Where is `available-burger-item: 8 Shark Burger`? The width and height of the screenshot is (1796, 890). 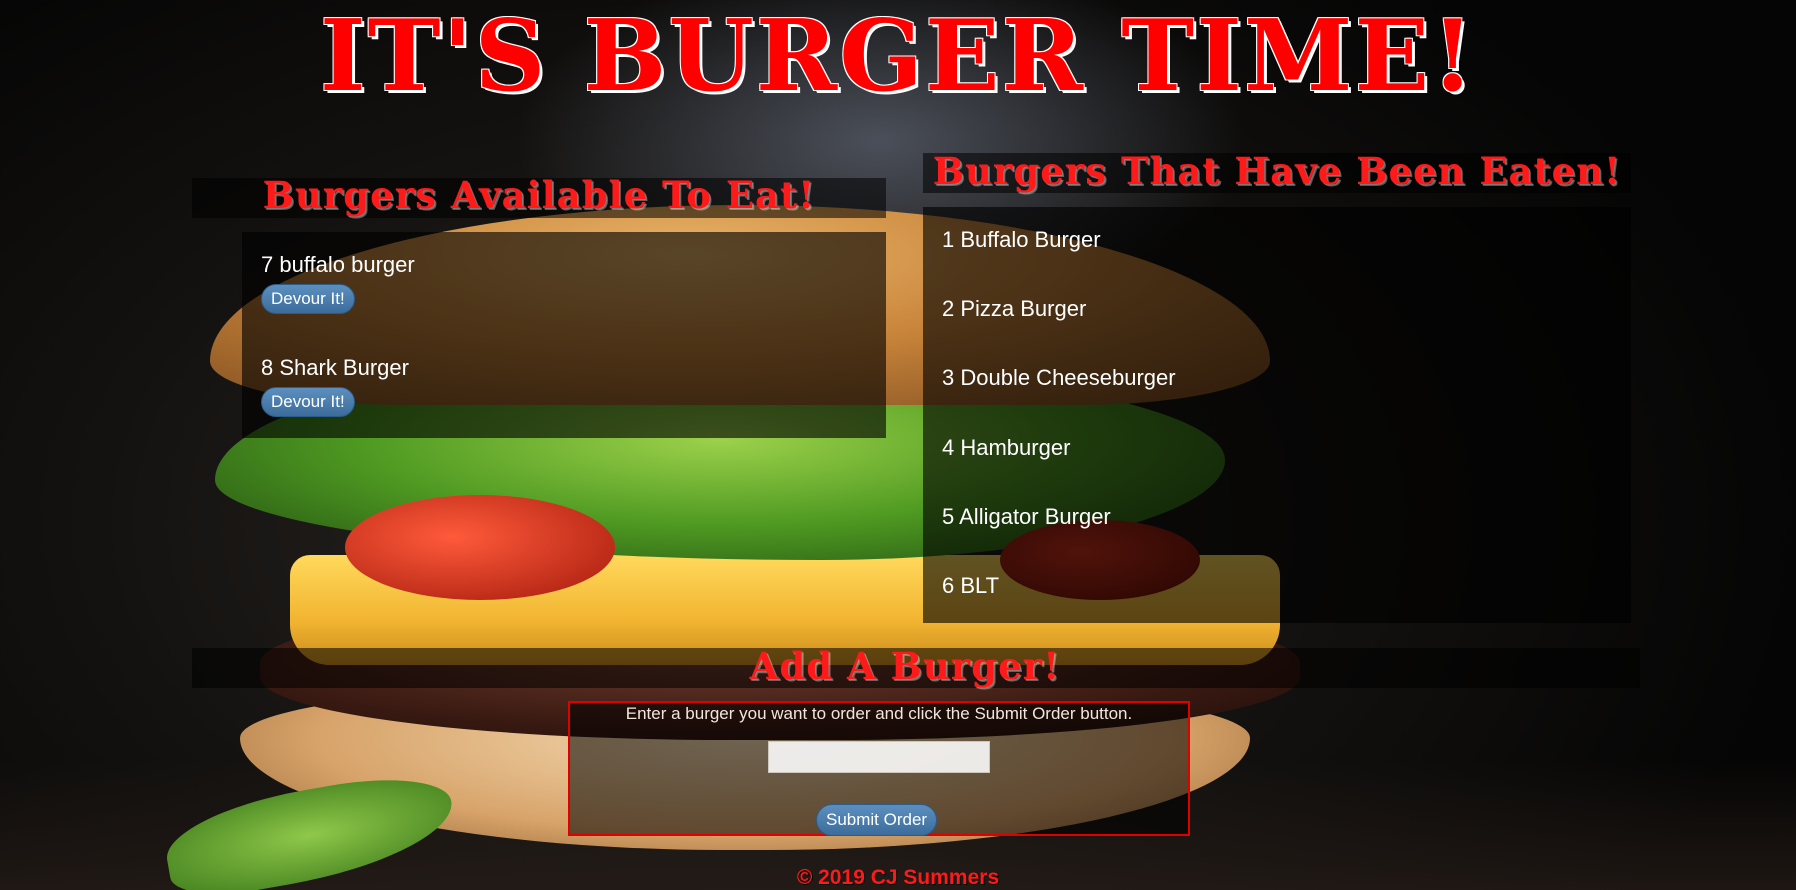 available-burger-item: 8 Shark Burger is located at coordinates (335, 367).